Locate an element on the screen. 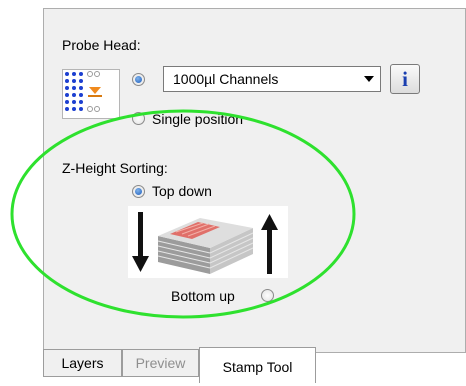 The image size is (466, 386). tab-layers: Layers is located at coordinates (82, 363).